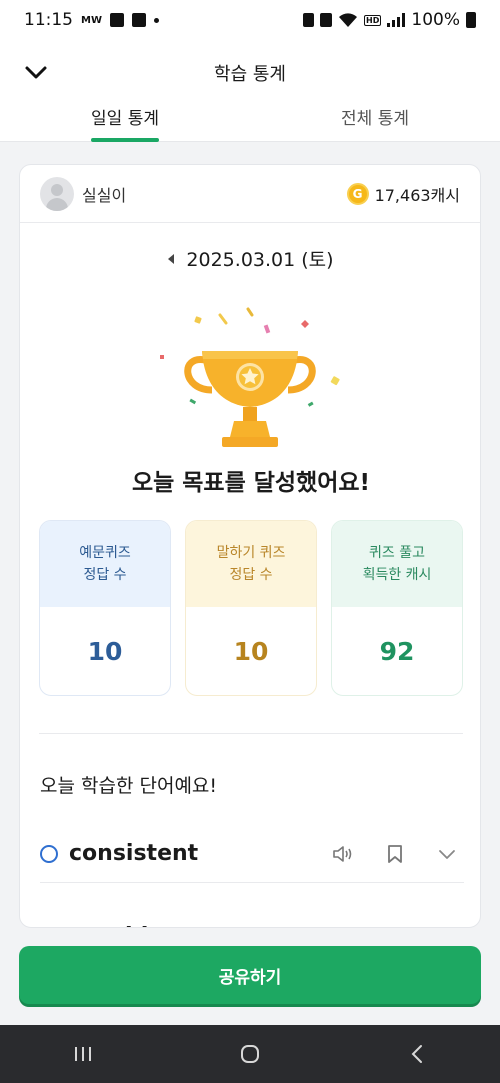 Image resolution: width=500 pixels, height=1083 pixels. I want to click on cash-balance: G 17,463캐시, so click(403, 194).